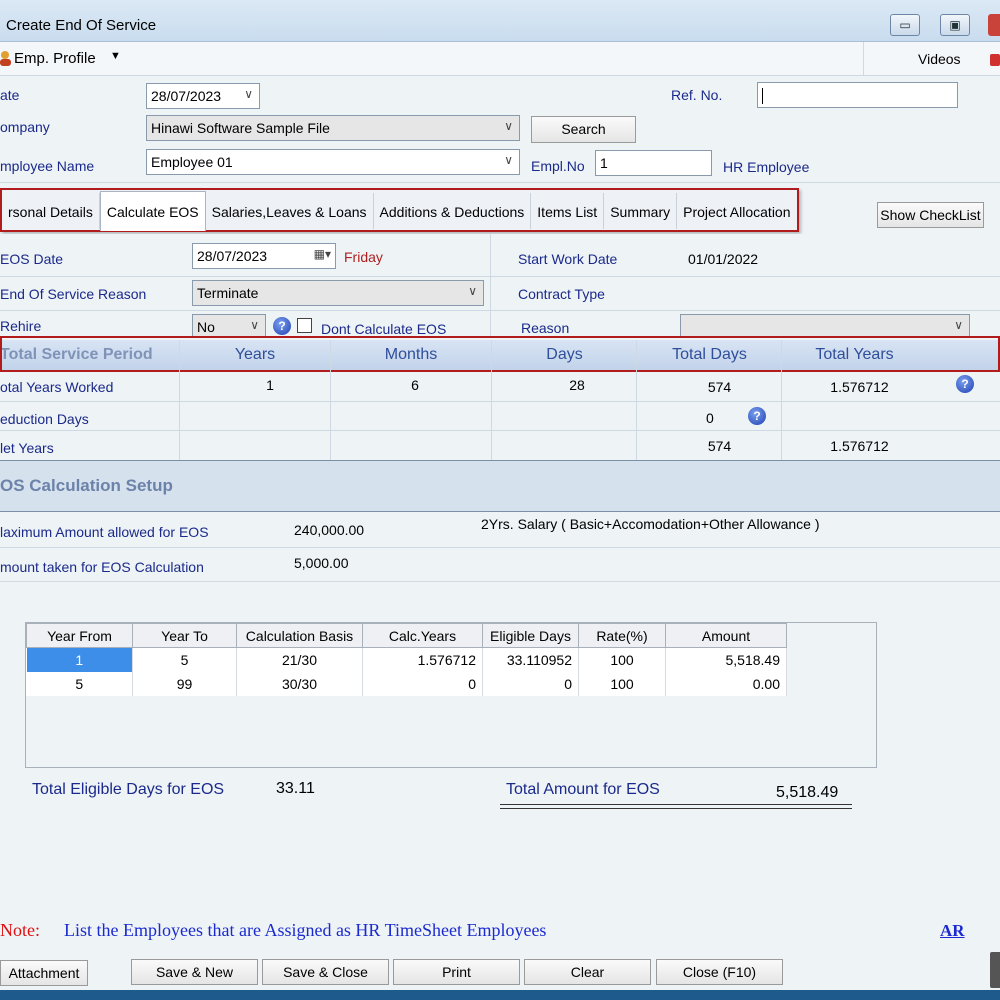 The image size is (1000, 1000). I want to click on col-calc-basis: Calculation Basis, so click(299, 635).